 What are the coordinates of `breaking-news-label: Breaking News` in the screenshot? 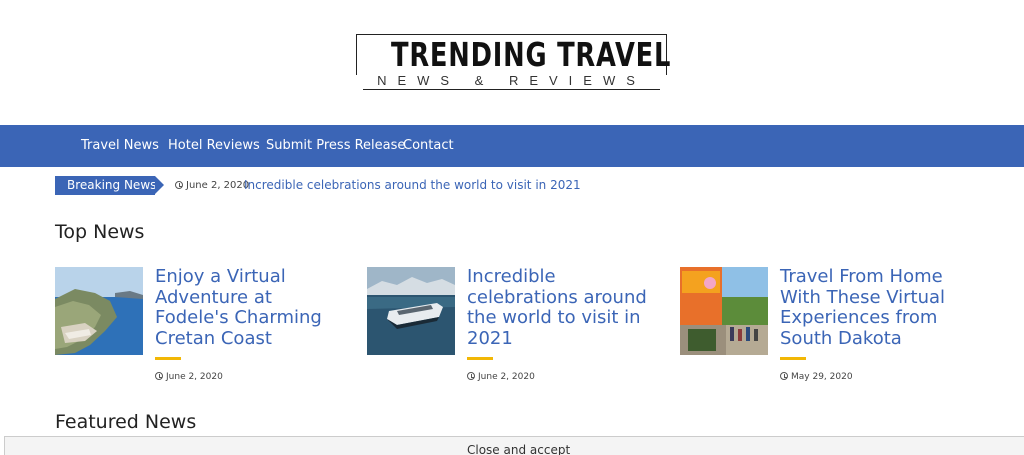 It's located at (105, 185).